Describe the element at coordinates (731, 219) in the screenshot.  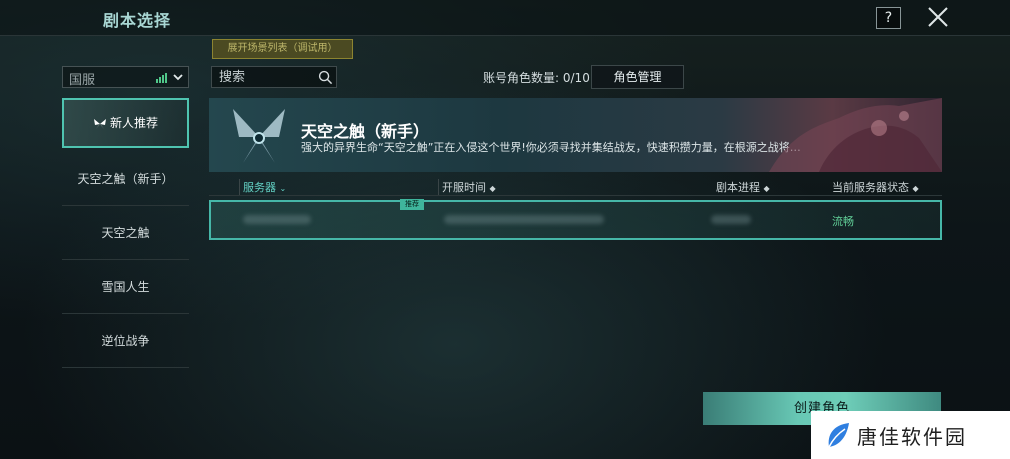
I see `blurred-progress` at that location.